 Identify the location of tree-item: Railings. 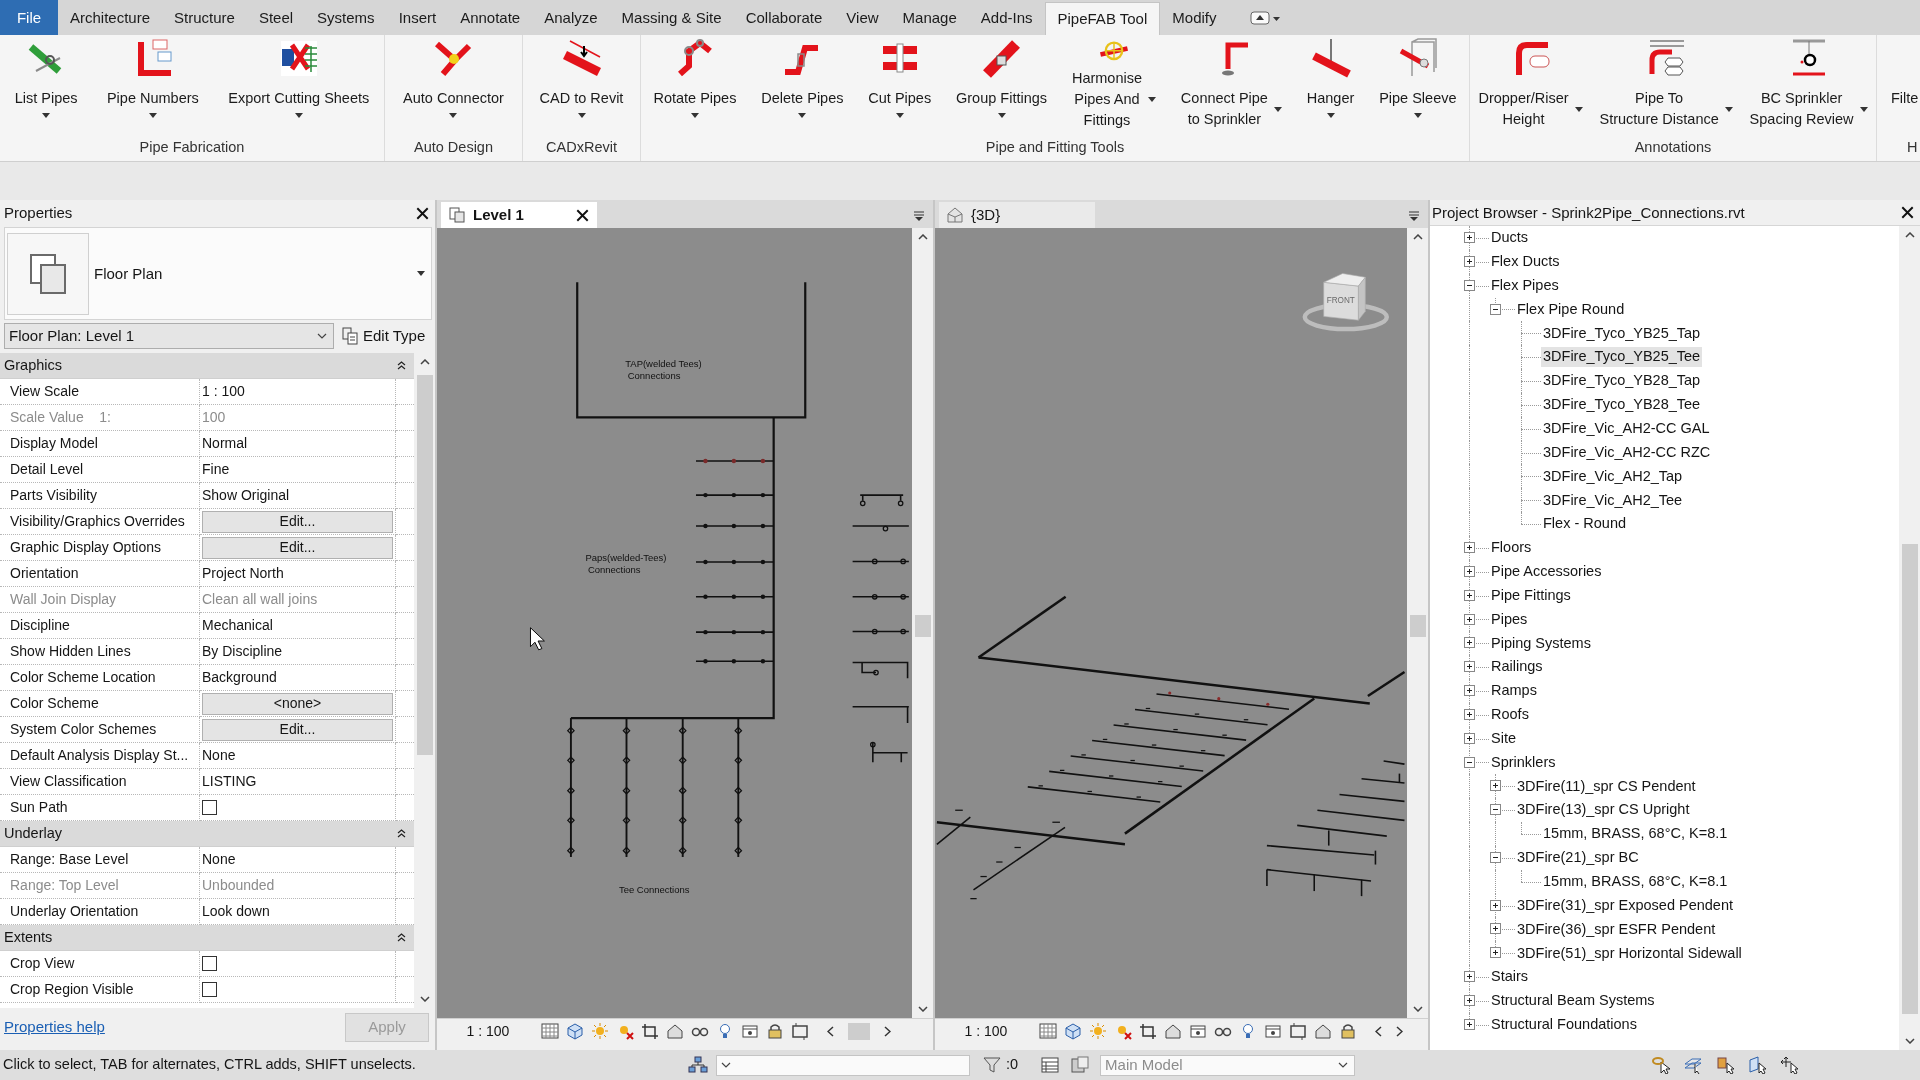
(1517, 667).